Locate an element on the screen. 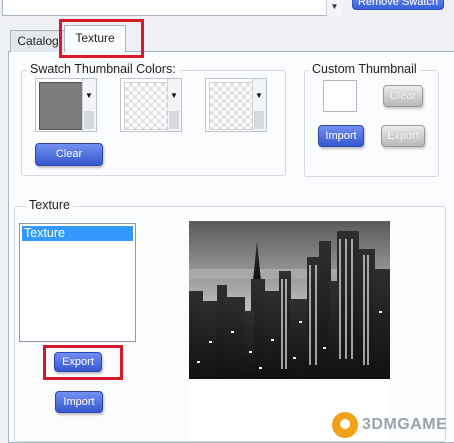  swatch-colors-title: Swatch Thumbnail Colors: is located at coordinates (103, 69).